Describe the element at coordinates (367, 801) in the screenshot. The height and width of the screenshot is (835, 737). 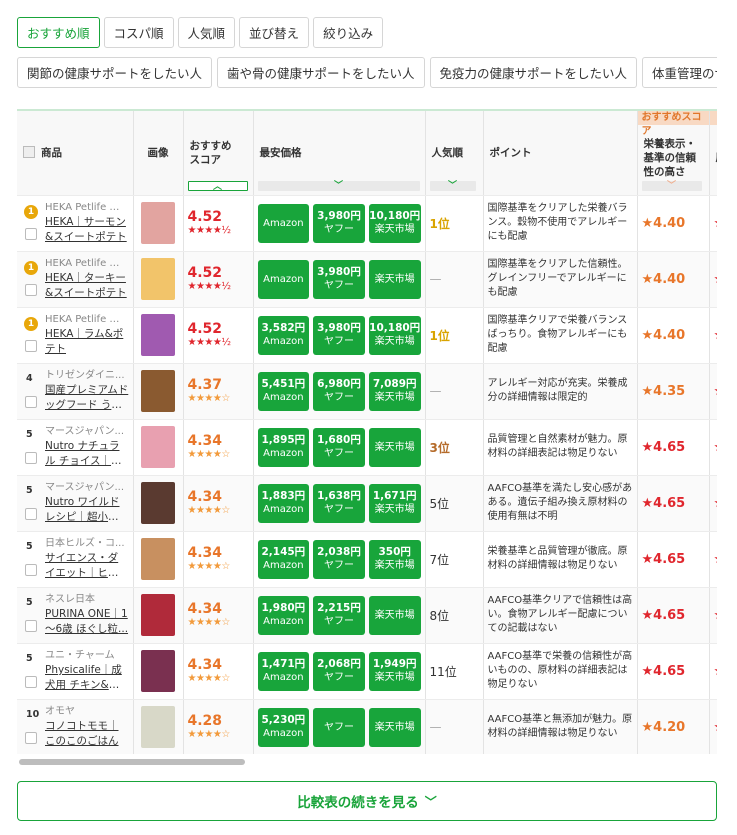
I see `show-more-button: 比較表の続きを見る ﹀` at that location.